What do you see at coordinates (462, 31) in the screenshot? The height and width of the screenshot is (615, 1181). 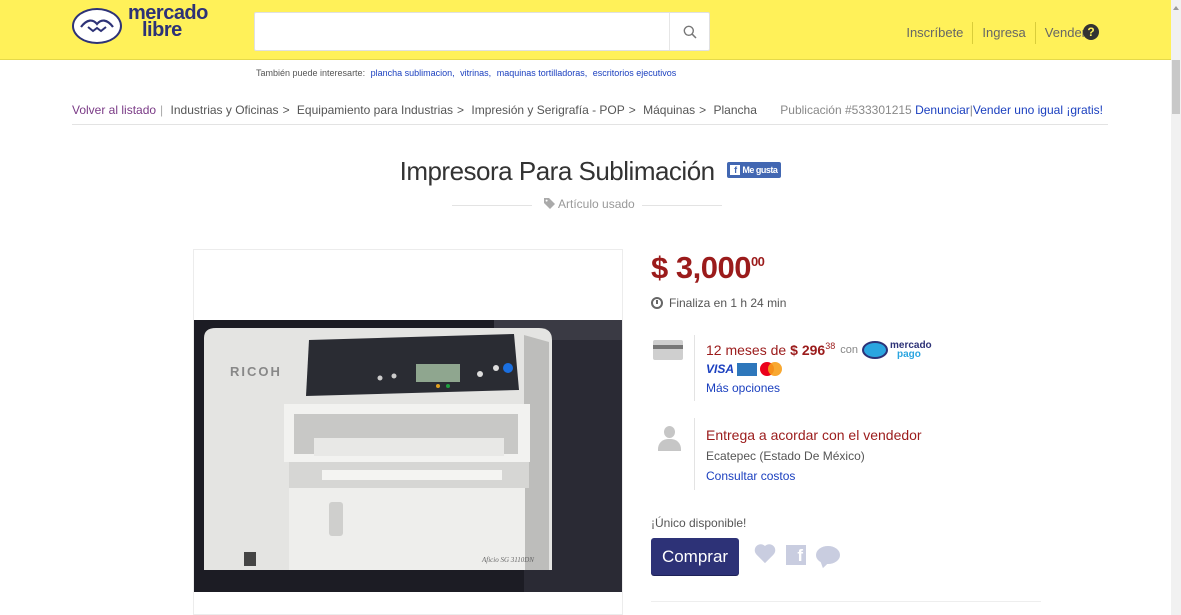 I see `search-input` at bounding box center [462, 31].